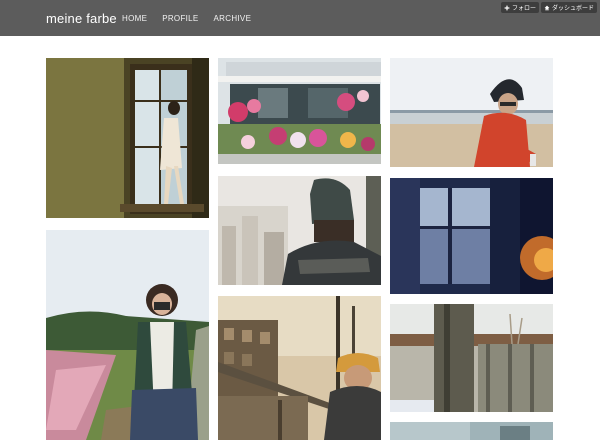 The height and width of the screenshot is (440, 600). I want to click on tumblr-controls: フォロー ダッシュボード, so click(548, 7).